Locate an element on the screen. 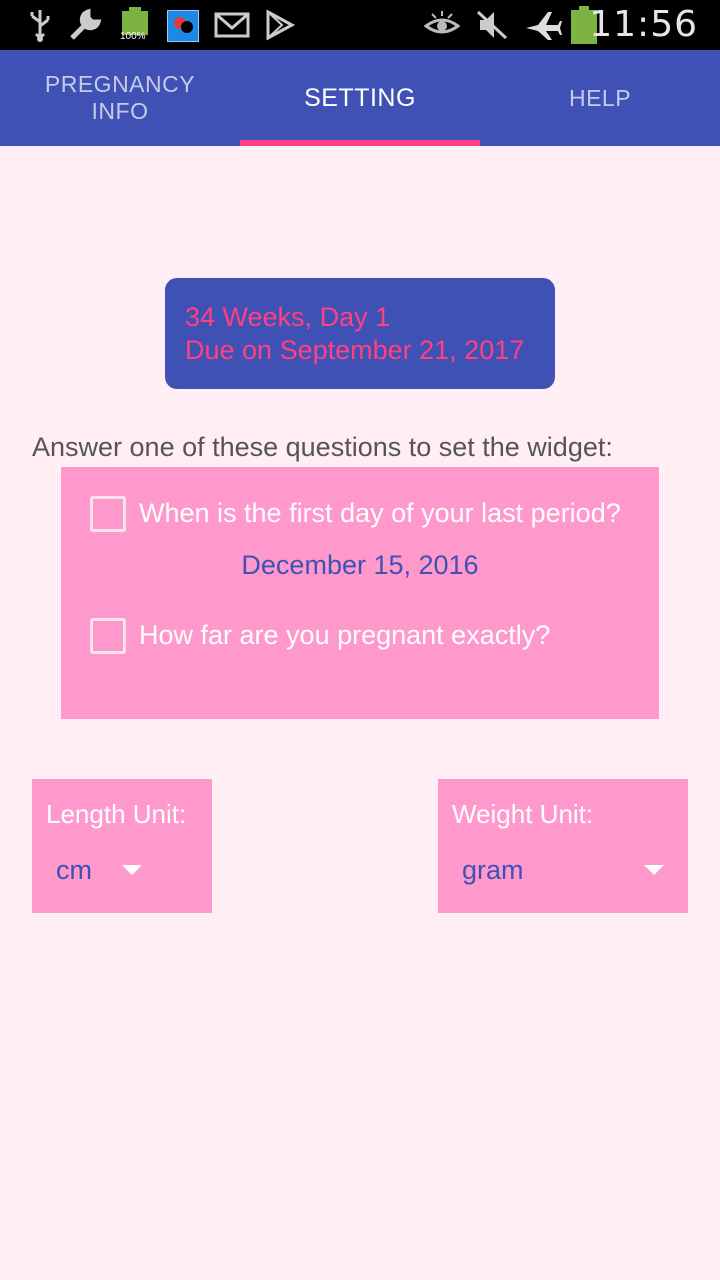 The width and height of the screenshot is (720, 1280). tab-help: HELP is located at coordinates (600, 98).